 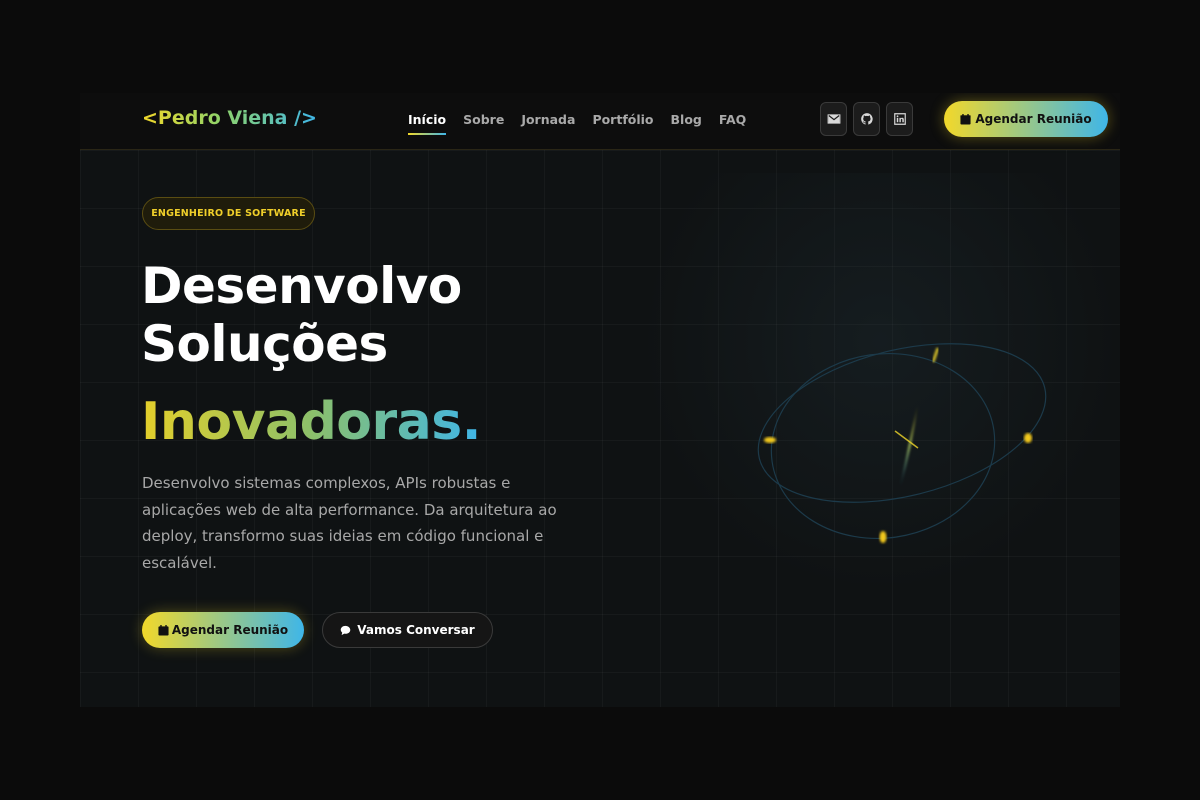 I want to click on mail-button, so click(x=833, y=119).